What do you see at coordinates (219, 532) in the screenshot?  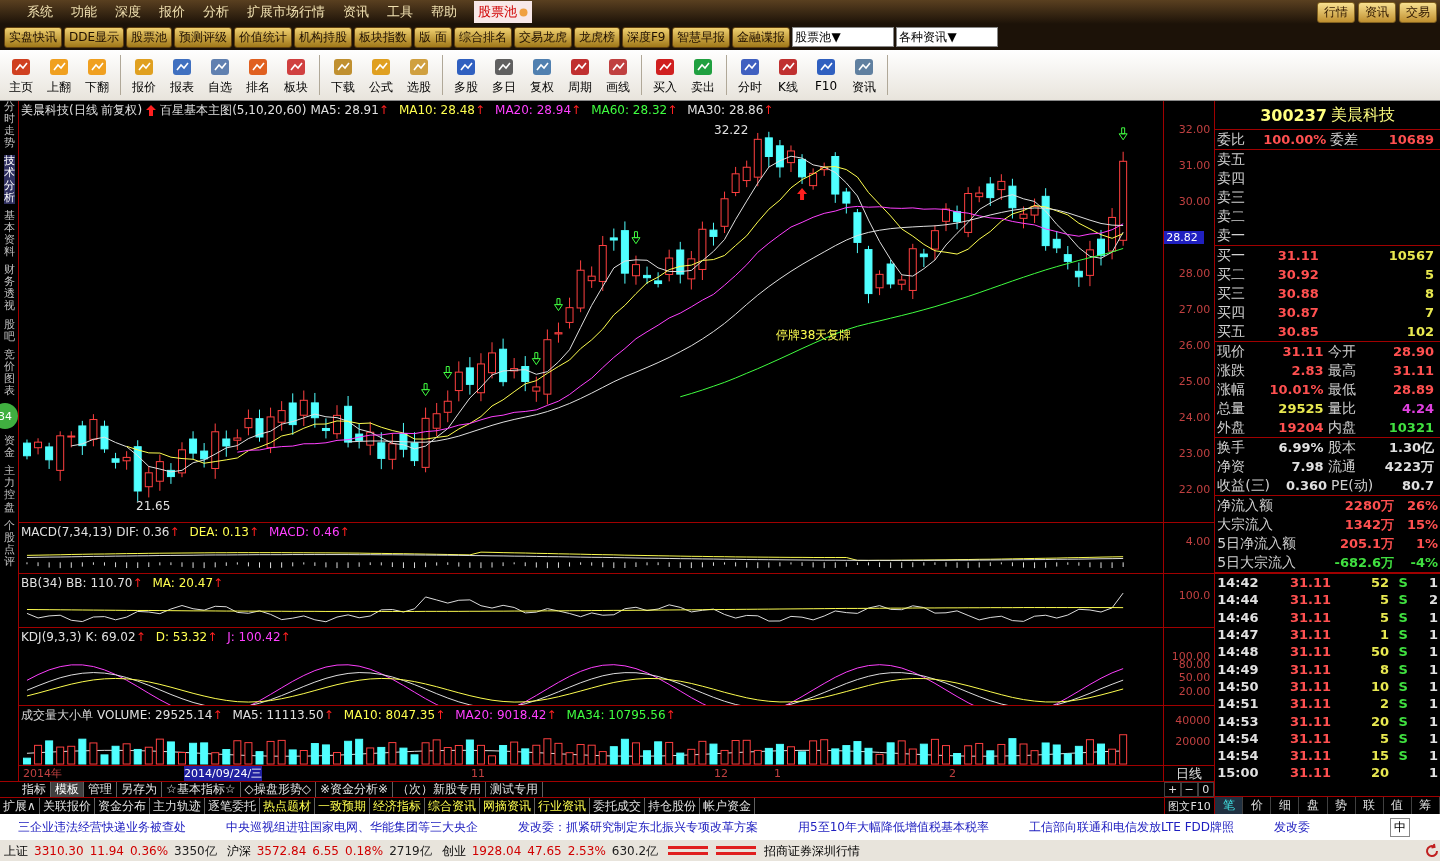 I see `legend-label: DEA: 0.13` at bounding box center [219, 532].